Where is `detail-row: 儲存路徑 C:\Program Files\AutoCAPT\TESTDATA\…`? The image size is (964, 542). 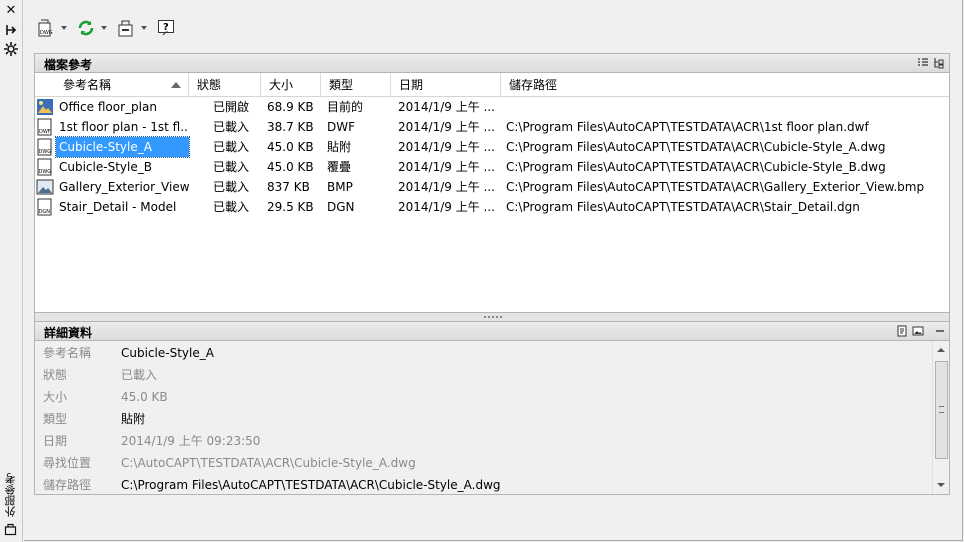 detail-row: 儲存路徑 C:\Program Files\AutoCAPT\TESTDATA\… is located at coordinates (483, 485).